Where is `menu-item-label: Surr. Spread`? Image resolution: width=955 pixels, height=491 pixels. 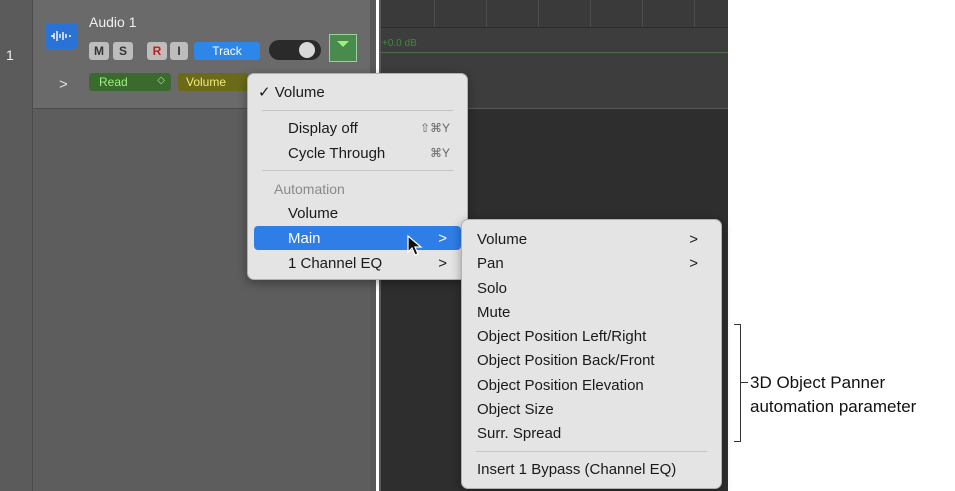 menu-item-label: Surr. Spread is located at coordinates (519, 433).